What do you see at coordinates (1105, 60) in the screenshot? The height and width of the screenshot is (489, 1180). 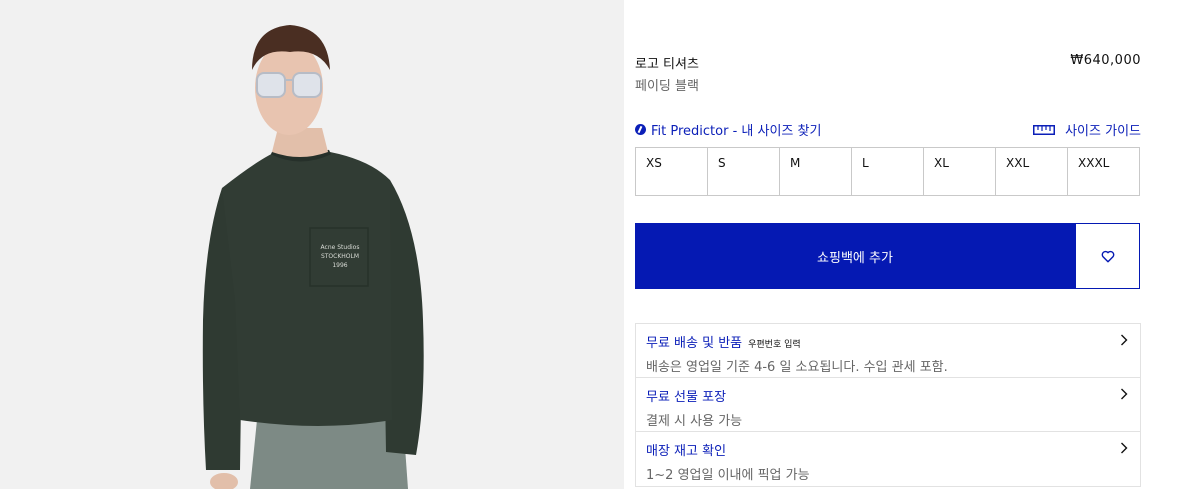 I see `product-price: ₩640,000` at bounding box center [1105, 60].